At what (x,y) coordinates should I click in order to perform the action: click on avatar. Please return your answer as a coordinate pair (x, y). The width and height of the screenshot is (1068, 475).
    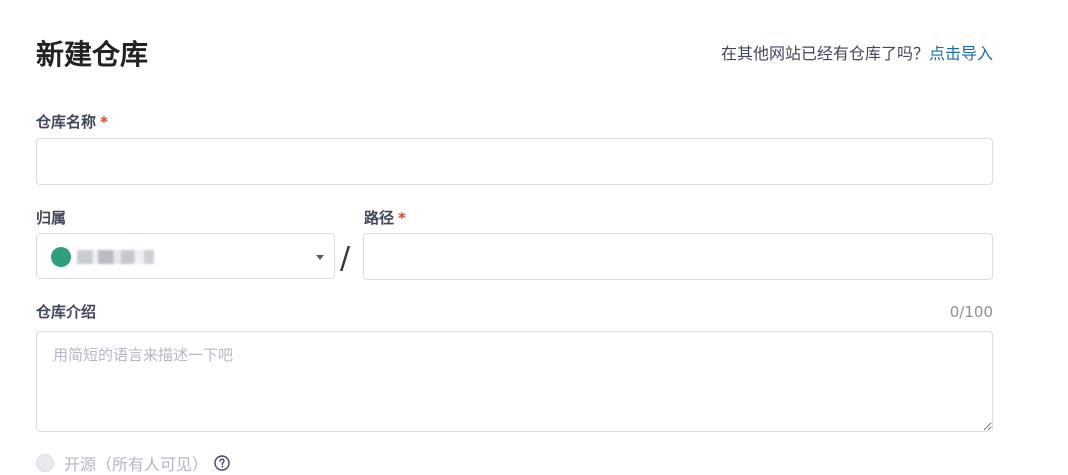
    Looking at the image, I should click on (61, 257).